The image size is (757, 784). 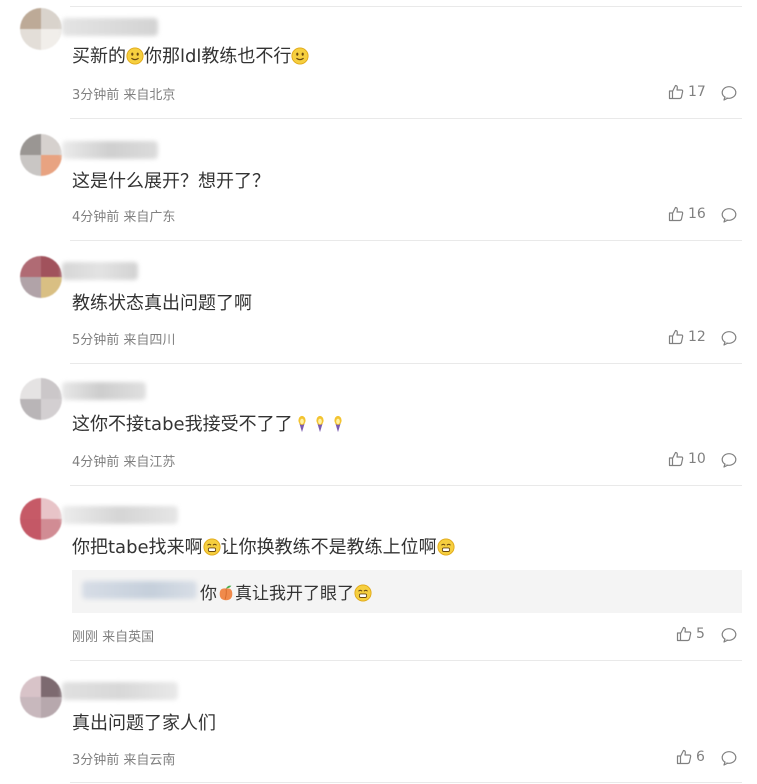 What do you see at coordinates (687, 214) in the screenshot?
I see `like-button: 16` at bounding box center [687, 214].